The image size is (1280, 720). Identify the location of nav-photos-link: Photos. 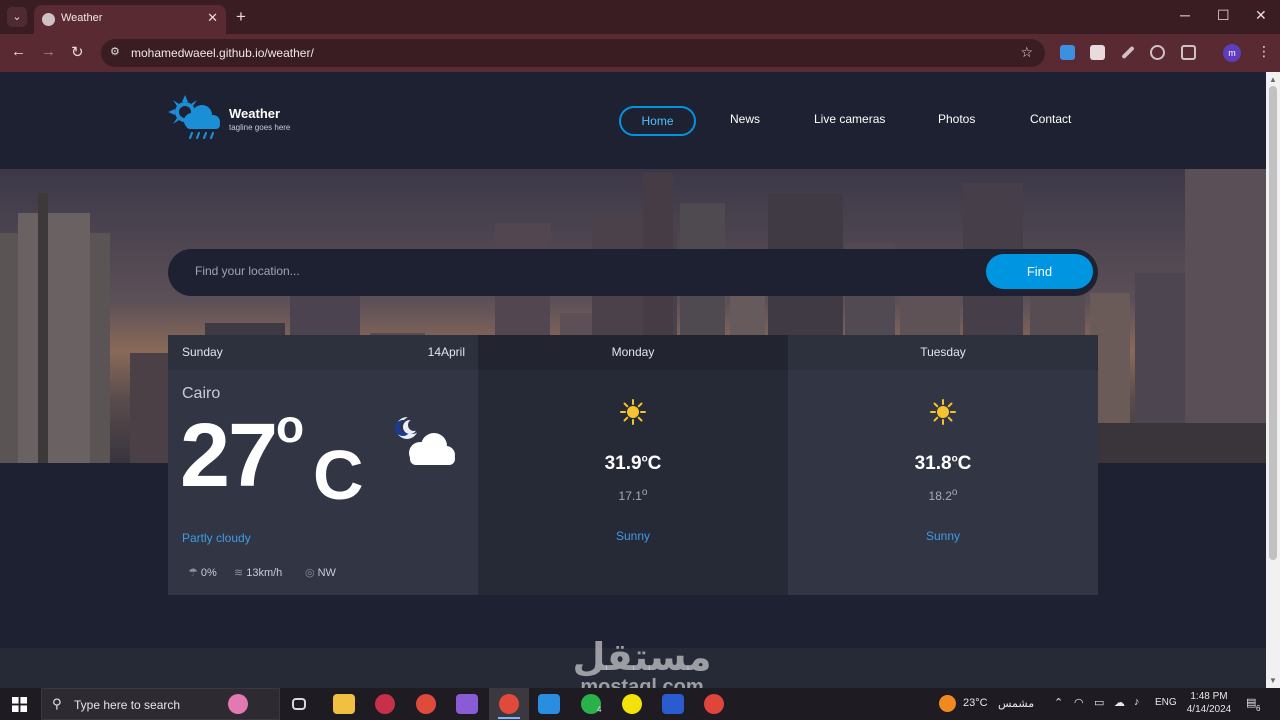
(956, 119).